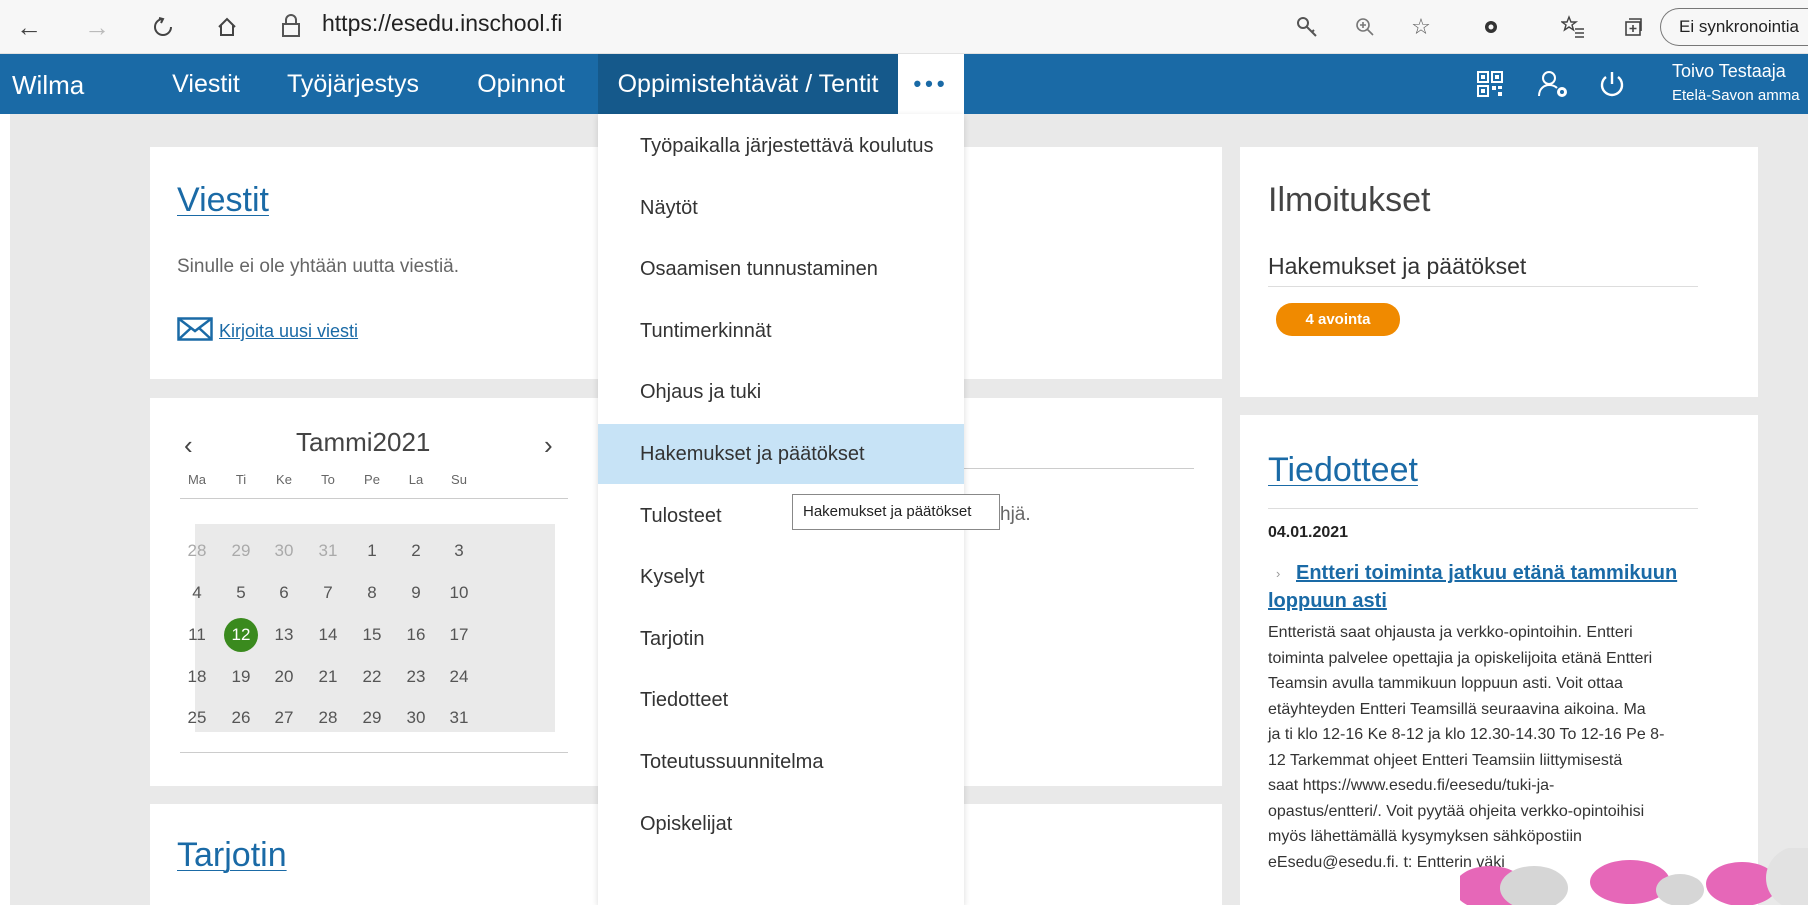  Describe the element at coordinates (1734, 27) in the screenshot. I see `sync-button: Ei synkronointia` at that location.